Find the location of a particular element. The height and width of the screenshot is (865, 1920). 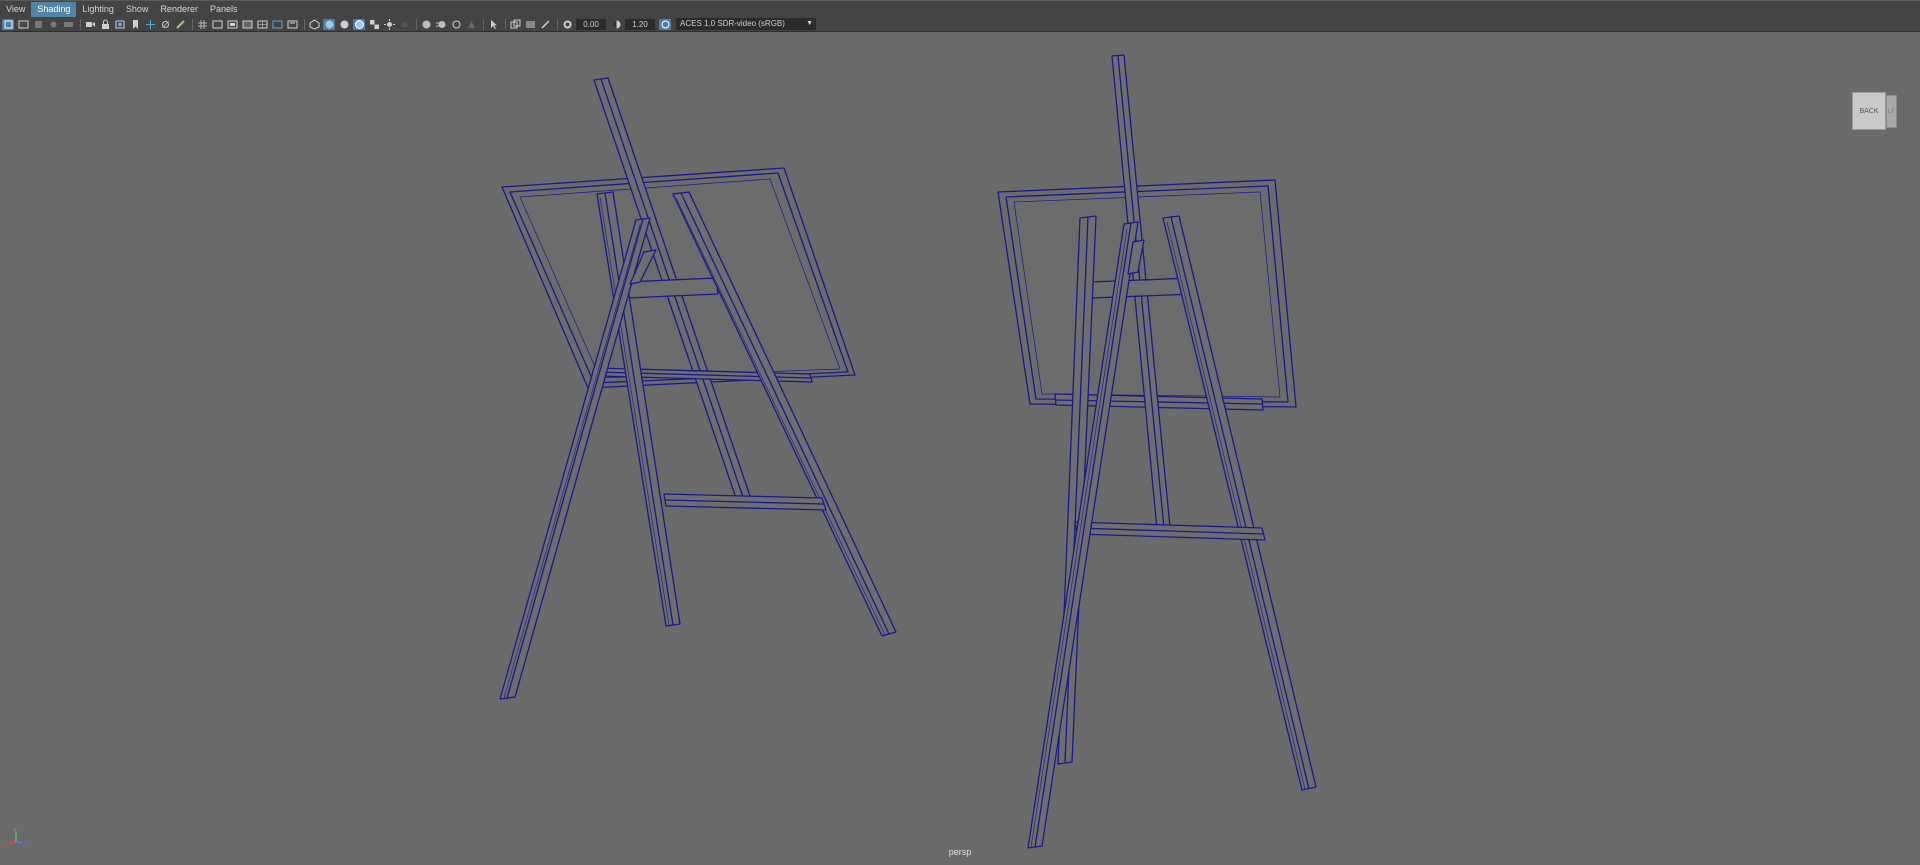

move-tool-icon is located at coordinates (150, 24).